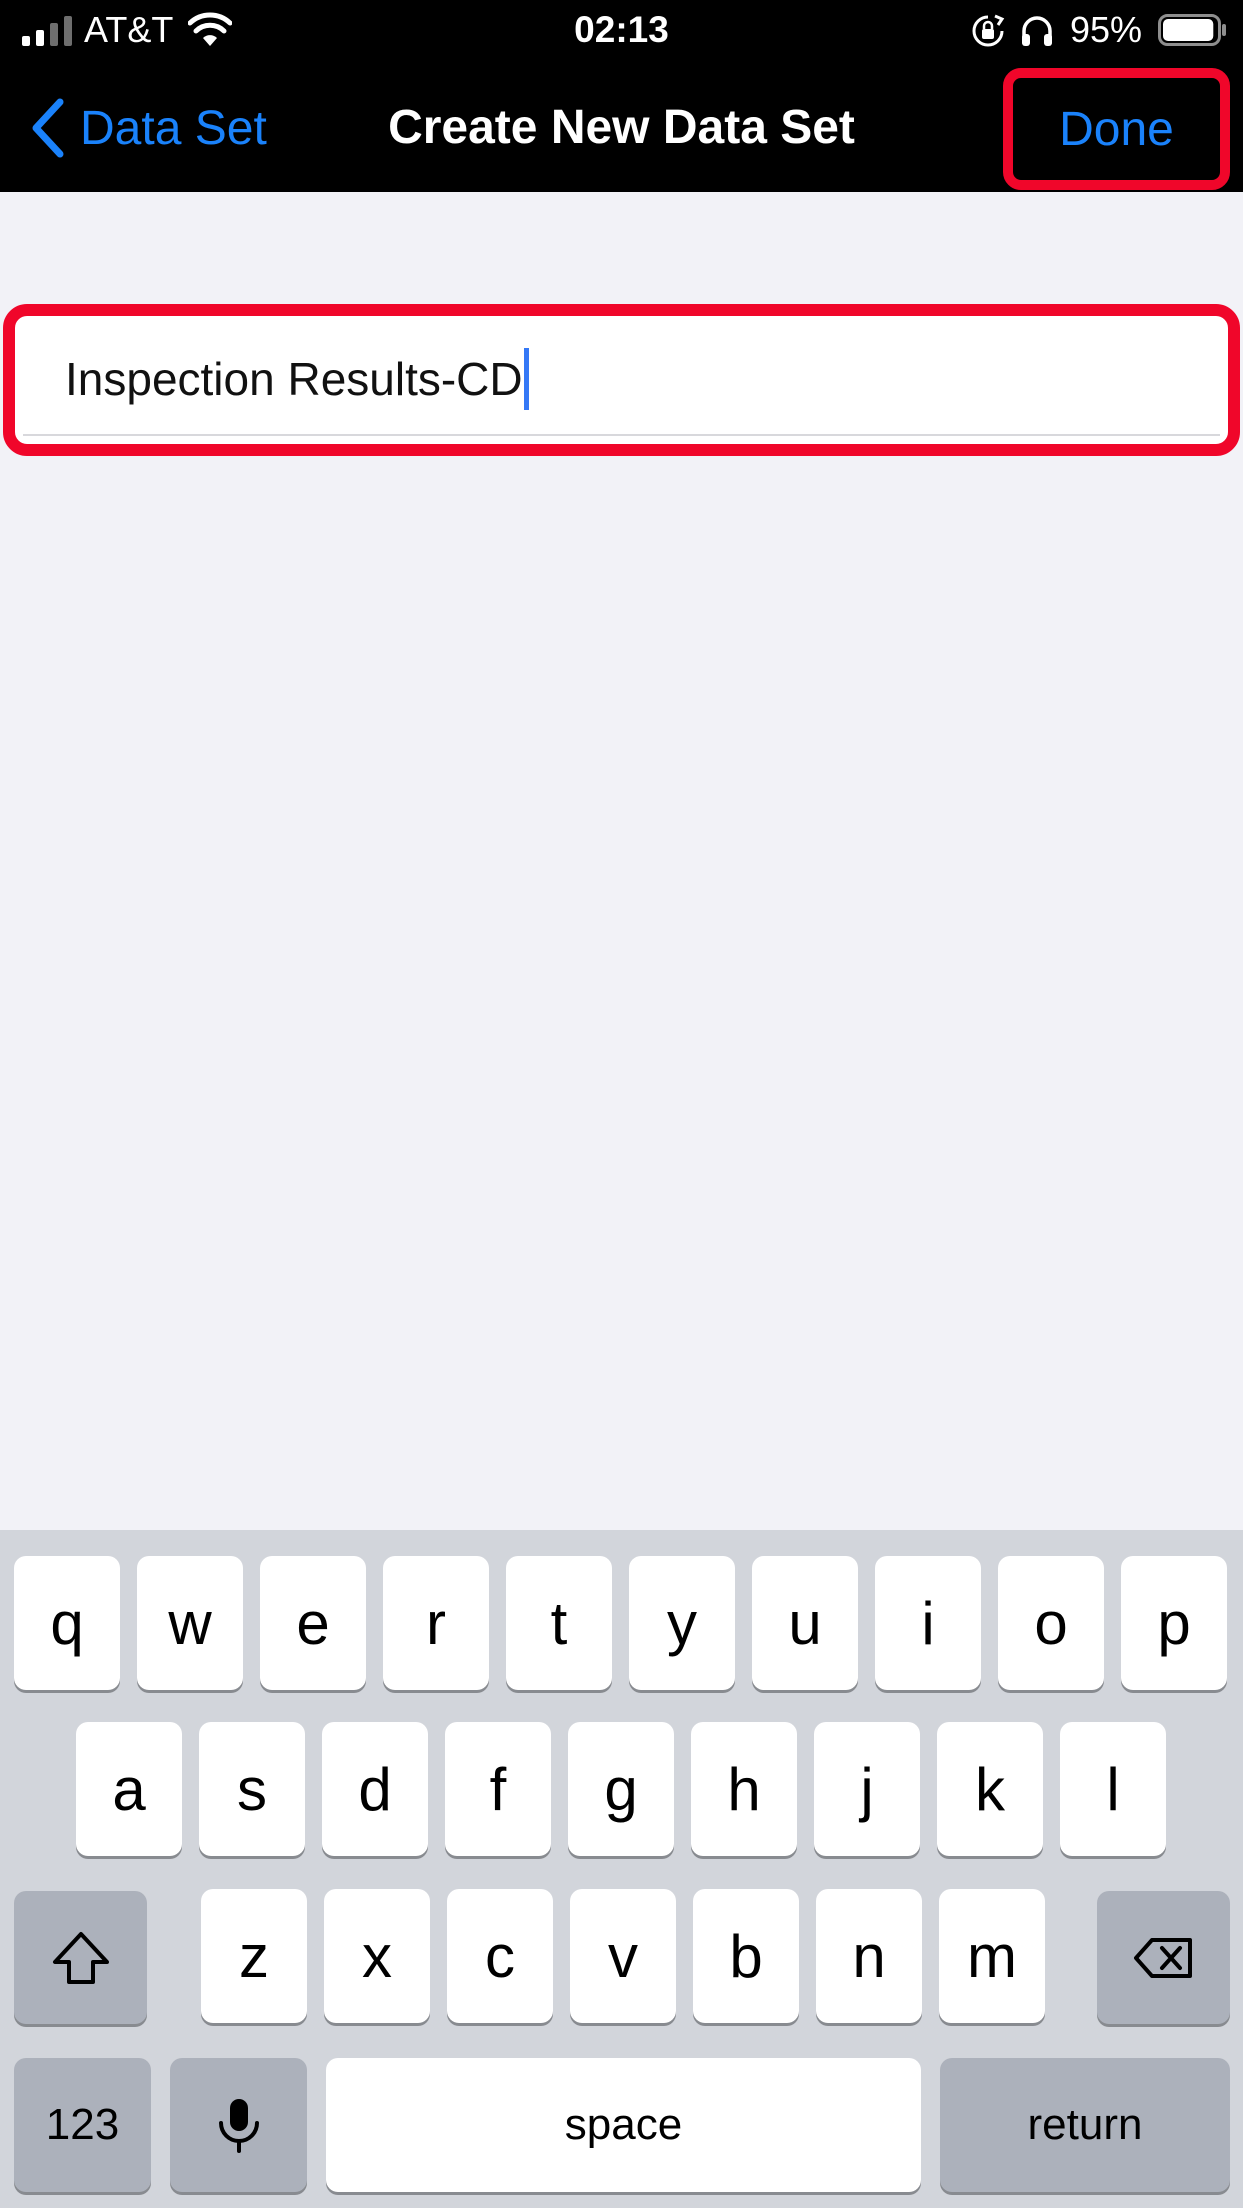  I want to click on key-f: f, so click(498, 1789).